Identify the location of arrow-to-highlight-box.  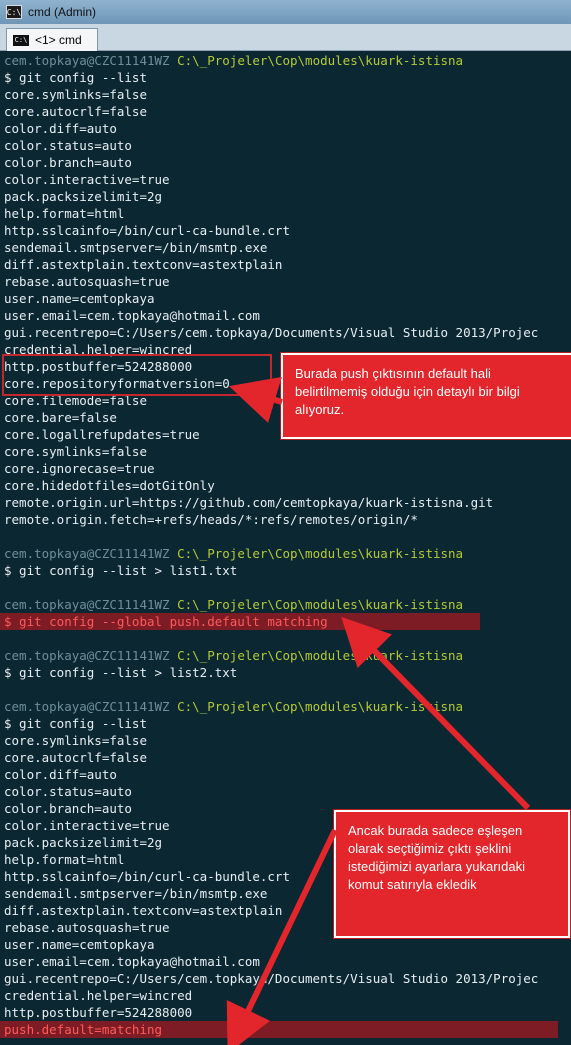
(256, 399).